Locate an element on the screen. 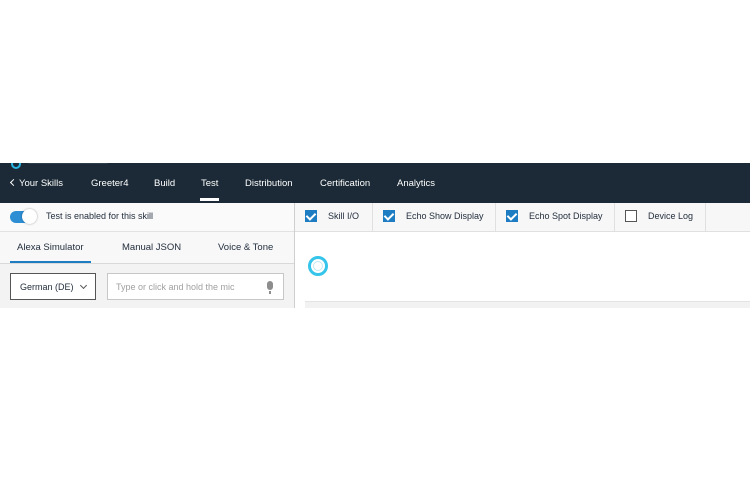 Image resolution: width=750 pixels, height=500 pixels. tab-voice-tone: Voice & Tone is located at coordinates (245, 247).